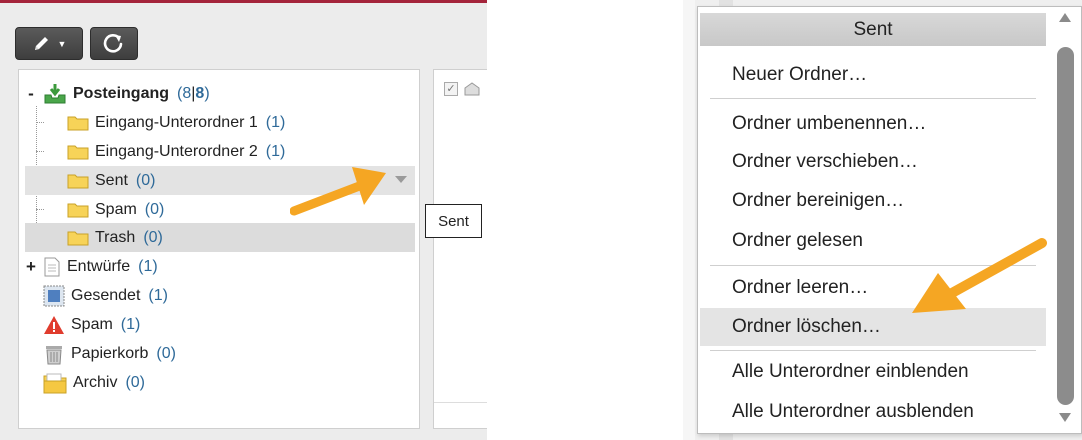 The width and height of the screenshot is (1082, 440). I want to click on tooltip: Sent, so click(453, 221).